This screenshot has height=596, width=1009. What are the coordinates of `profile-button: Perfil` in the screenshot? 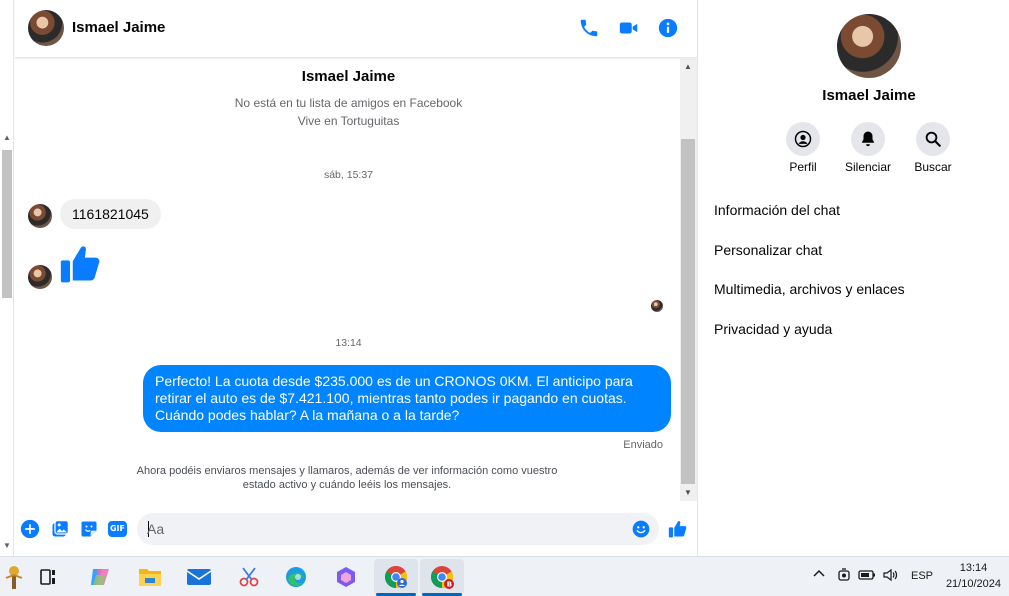 It's located at (803, 148).